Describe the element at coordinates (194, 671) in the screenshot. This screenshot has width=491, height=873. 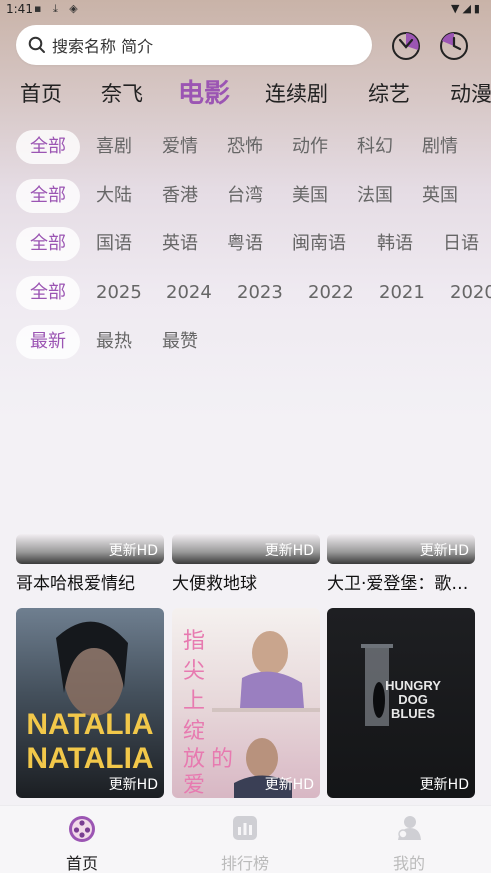
I see `poster-title-char: 尖` at that location.